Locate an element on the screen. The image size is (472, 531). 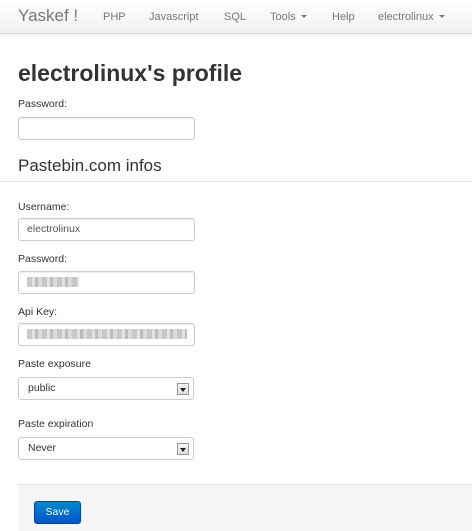
brand-link: Yaskef ! is located at coordinates (48, 16).